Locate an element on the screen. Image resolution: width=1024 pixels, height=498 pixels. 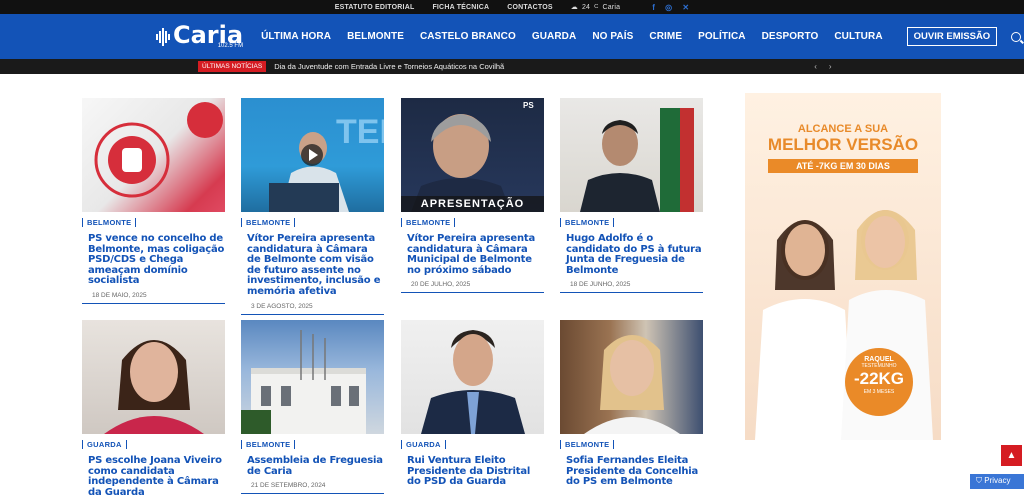
link-contactos: CONTACTOS is located at coordinates (530, 7).